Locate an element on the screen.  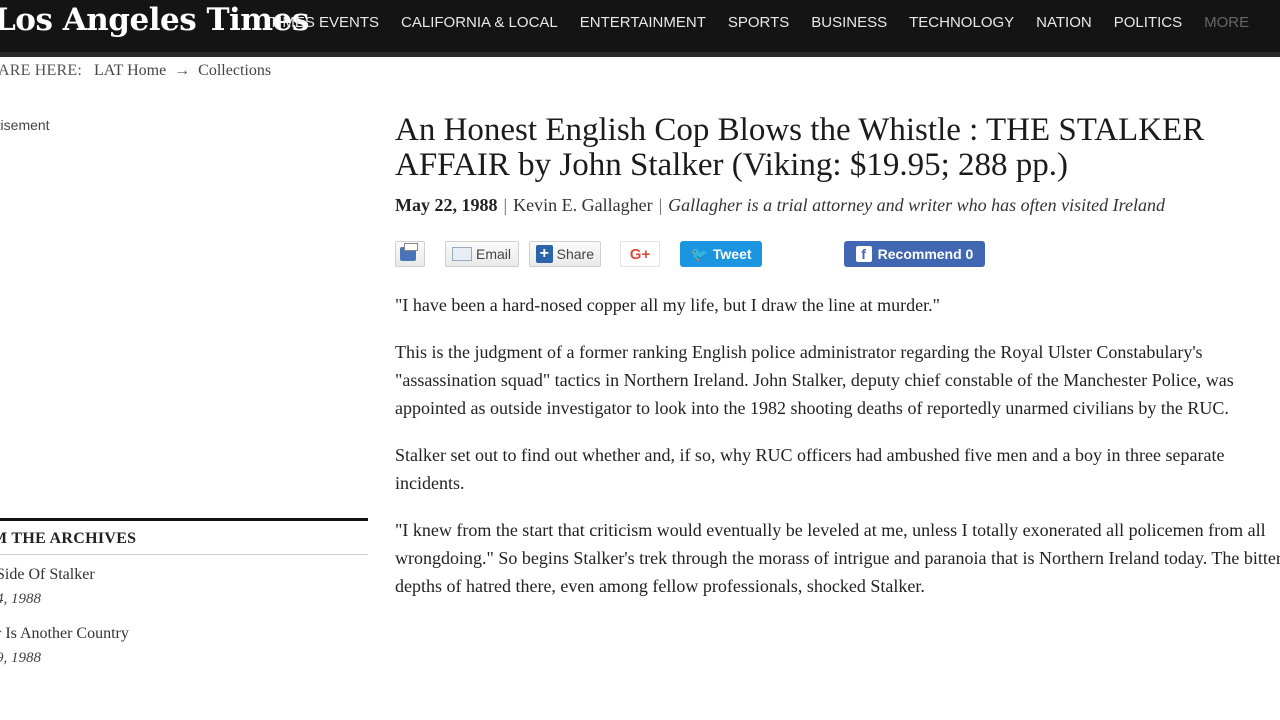
share-button: + Share is located at coordinates (565, 254).